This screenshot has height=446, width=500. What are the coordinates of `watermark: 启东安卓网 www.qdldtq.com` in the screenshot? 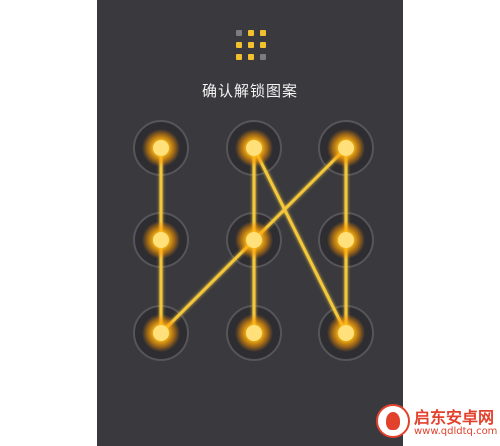 It's located at (437, 422).